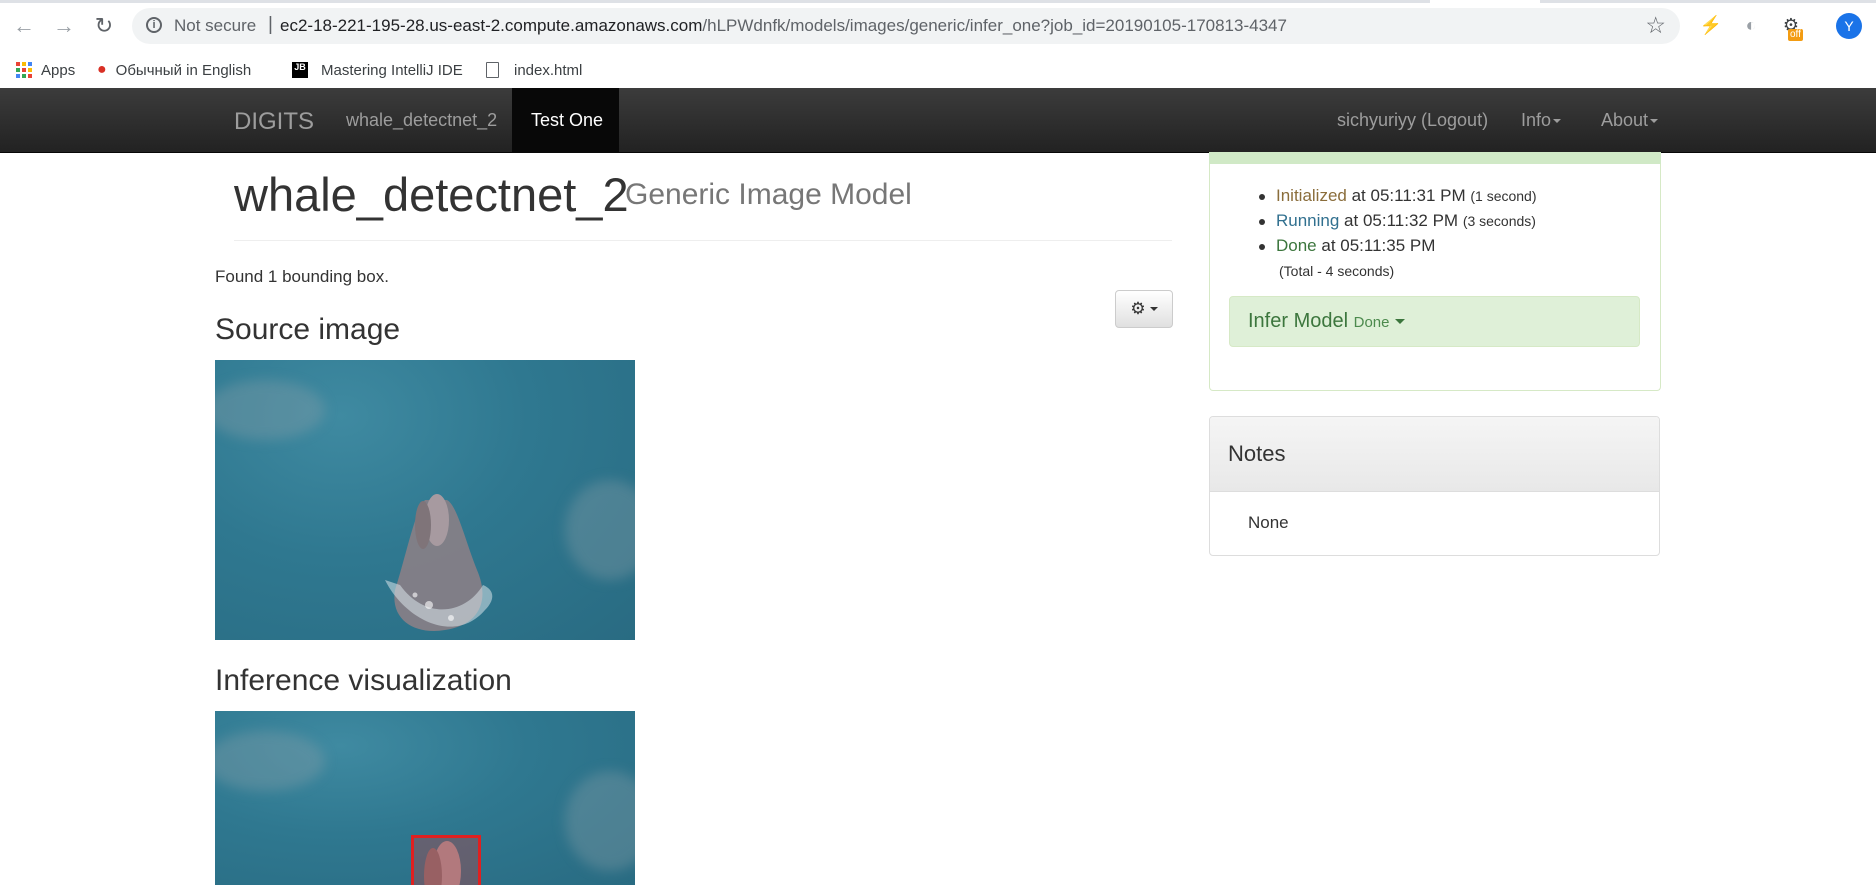  I want to click on page-subtitle: Generic Image Model, so click(768, 194).